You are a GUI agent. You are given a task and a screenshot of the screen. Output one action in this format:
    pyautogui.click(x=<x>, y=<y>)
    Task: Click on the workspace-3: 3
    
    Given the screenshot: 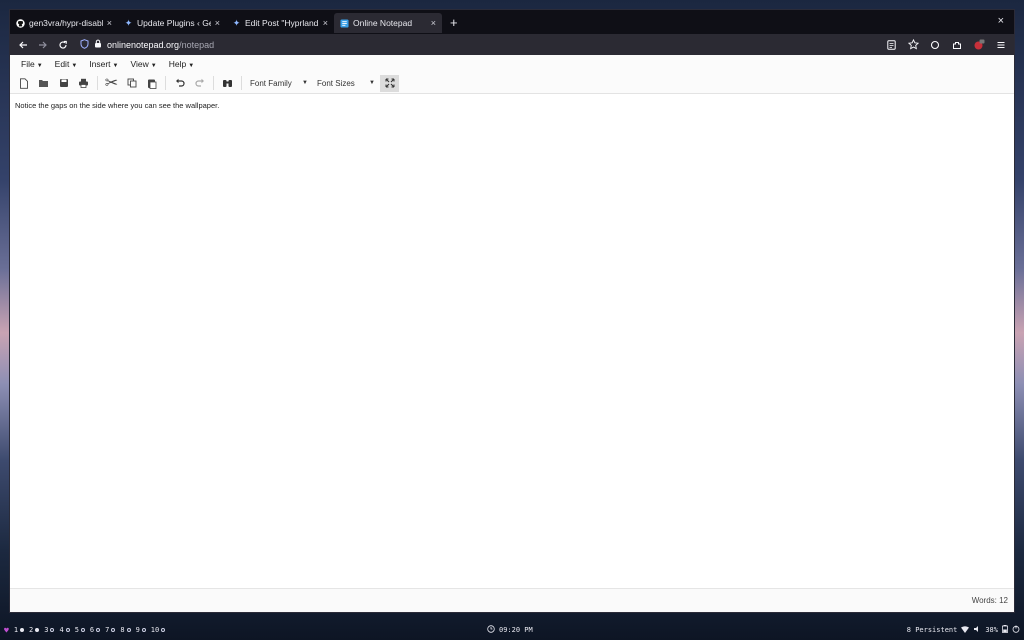 What is the action you would take?
    pyautogui.click(x=49, y=630)
    